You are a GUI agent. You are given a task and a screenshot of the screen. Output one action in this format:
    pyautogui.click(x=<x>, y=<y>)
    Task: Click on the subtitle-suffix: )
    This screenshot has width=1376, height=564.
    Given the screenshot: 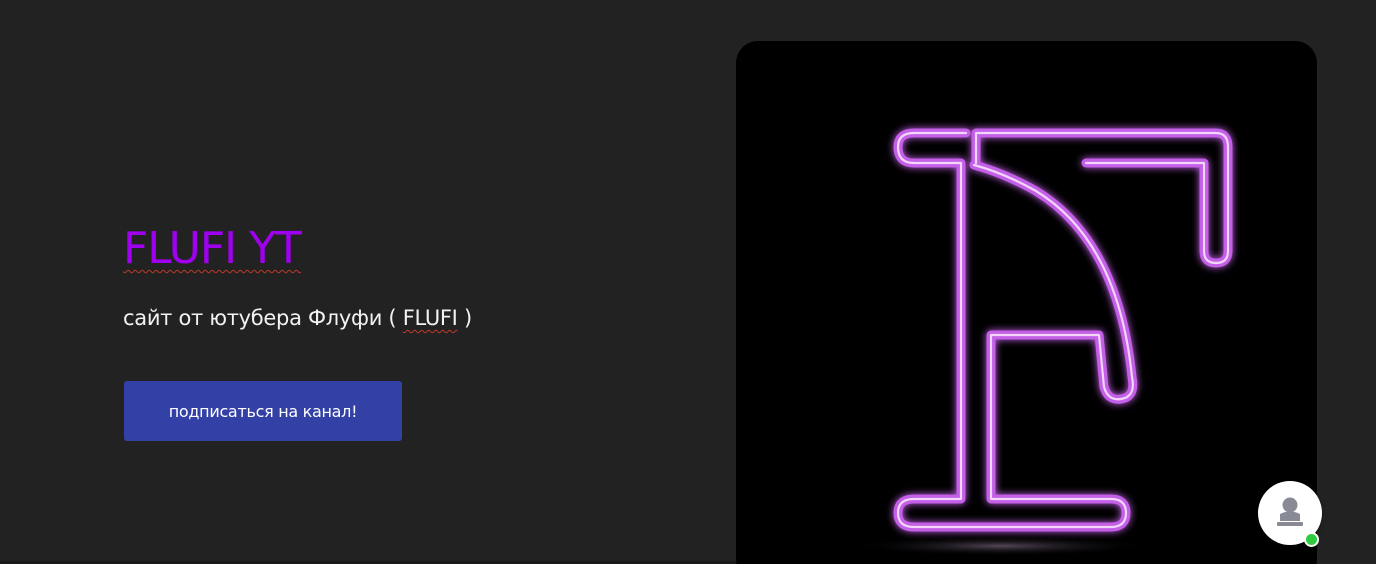 What is the action you would take?
    pyautogui.click(x=464, y=318)
    